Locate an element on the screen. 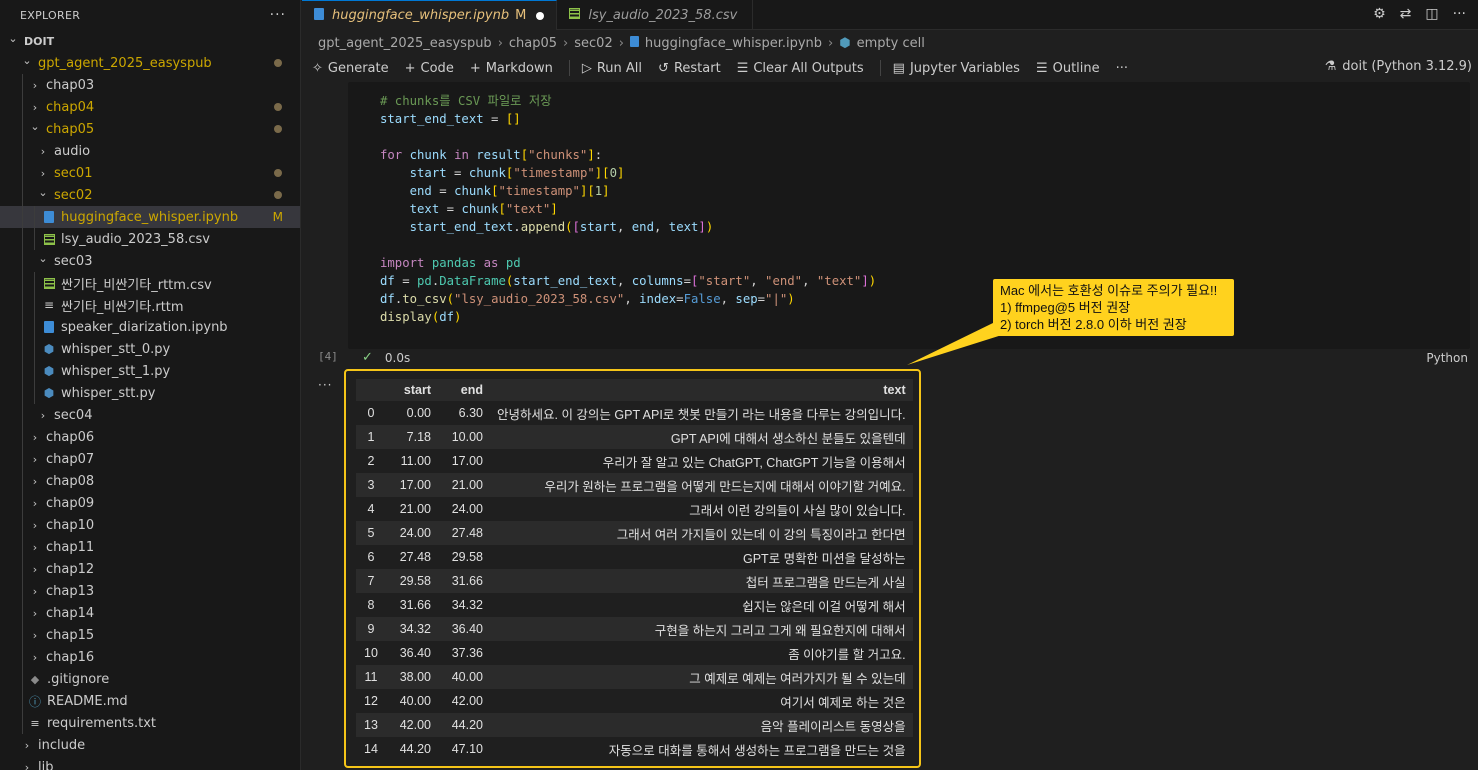 The height and width of the screenshot is (770, 1478). tree-item-싼기타-비싼기타-rttm: ≡ 싼기타_비싼기타.rttm is located at coordinates (150, 305).